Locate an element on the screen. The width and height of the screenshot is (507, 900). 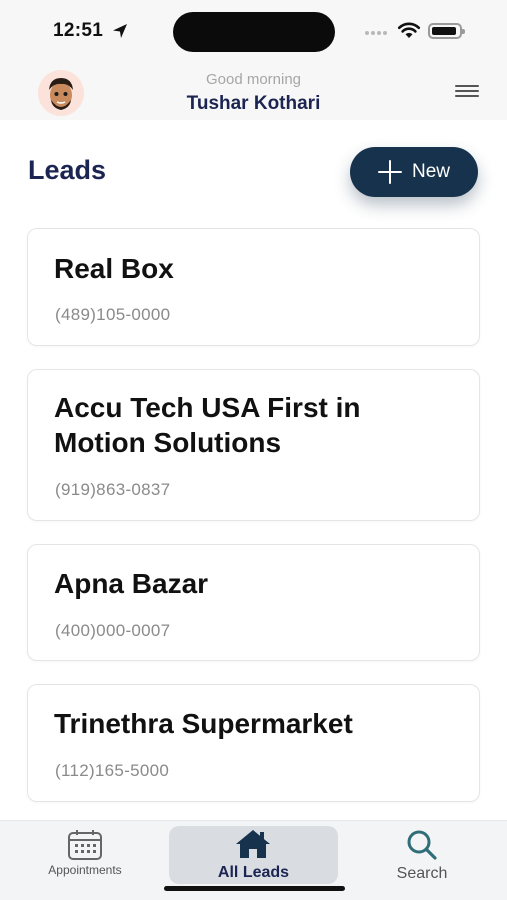
greeting-text: Good morning is located at coordinates (253, 79).